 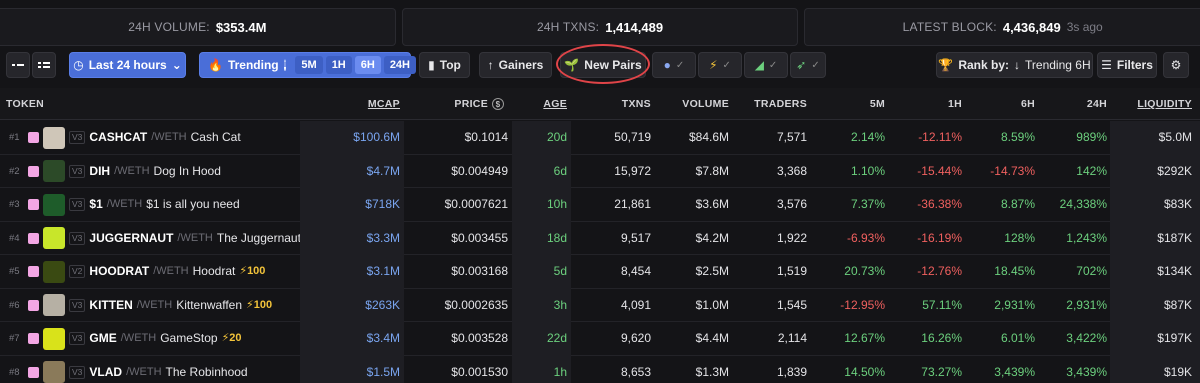 What do you see at coordinates (766, 65) in the screenshot?
I see `filter-ads-button: ◢ ✓` at bounding box center [766, 65].